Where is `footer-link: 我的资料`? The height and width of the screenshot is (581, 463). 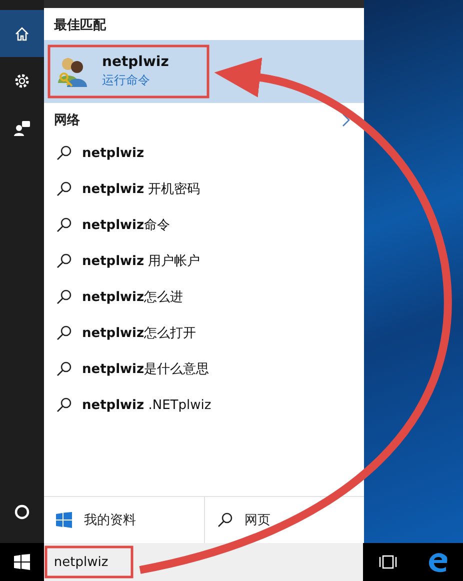
footer-link: 我的资料 is located at coordinates (110, 520).